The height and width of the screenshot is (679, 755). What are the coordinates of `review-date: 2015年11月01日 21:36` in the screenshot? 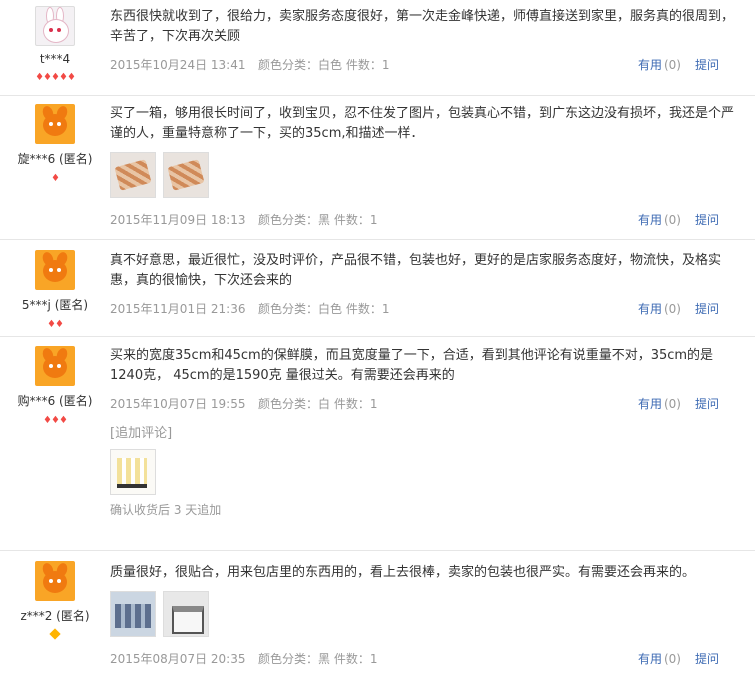 It's located at (178, 309).